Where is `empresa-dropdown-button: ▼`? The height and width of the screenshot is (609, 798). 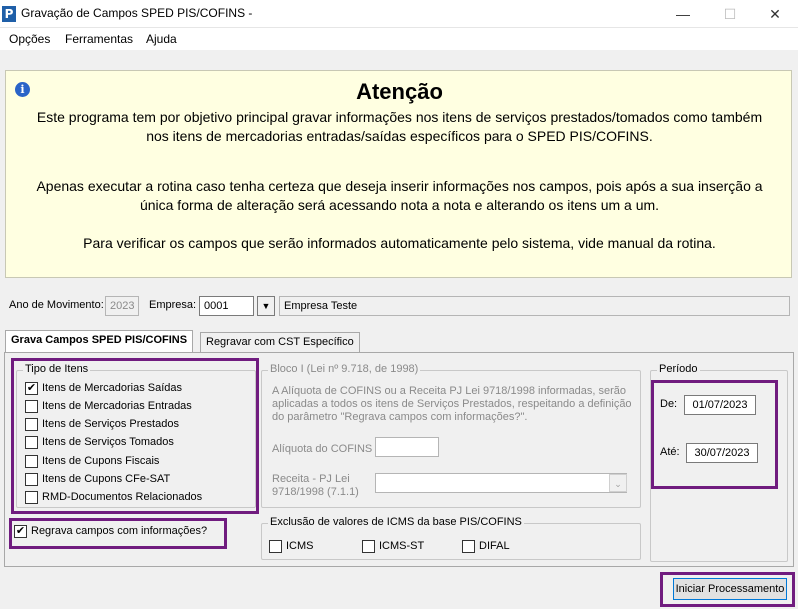 empresa-dropdown-button: ▼ is located at coordinates (266, 306).